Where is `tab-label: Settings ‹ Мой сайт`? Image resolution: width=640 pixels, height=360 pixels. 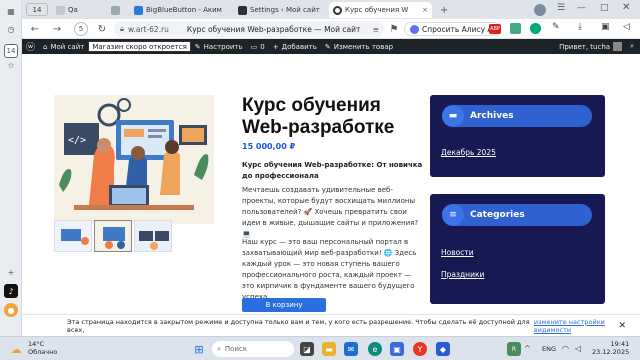
tab-label: Settings ‹ Мой сайт is located at coordinates (285, 10).